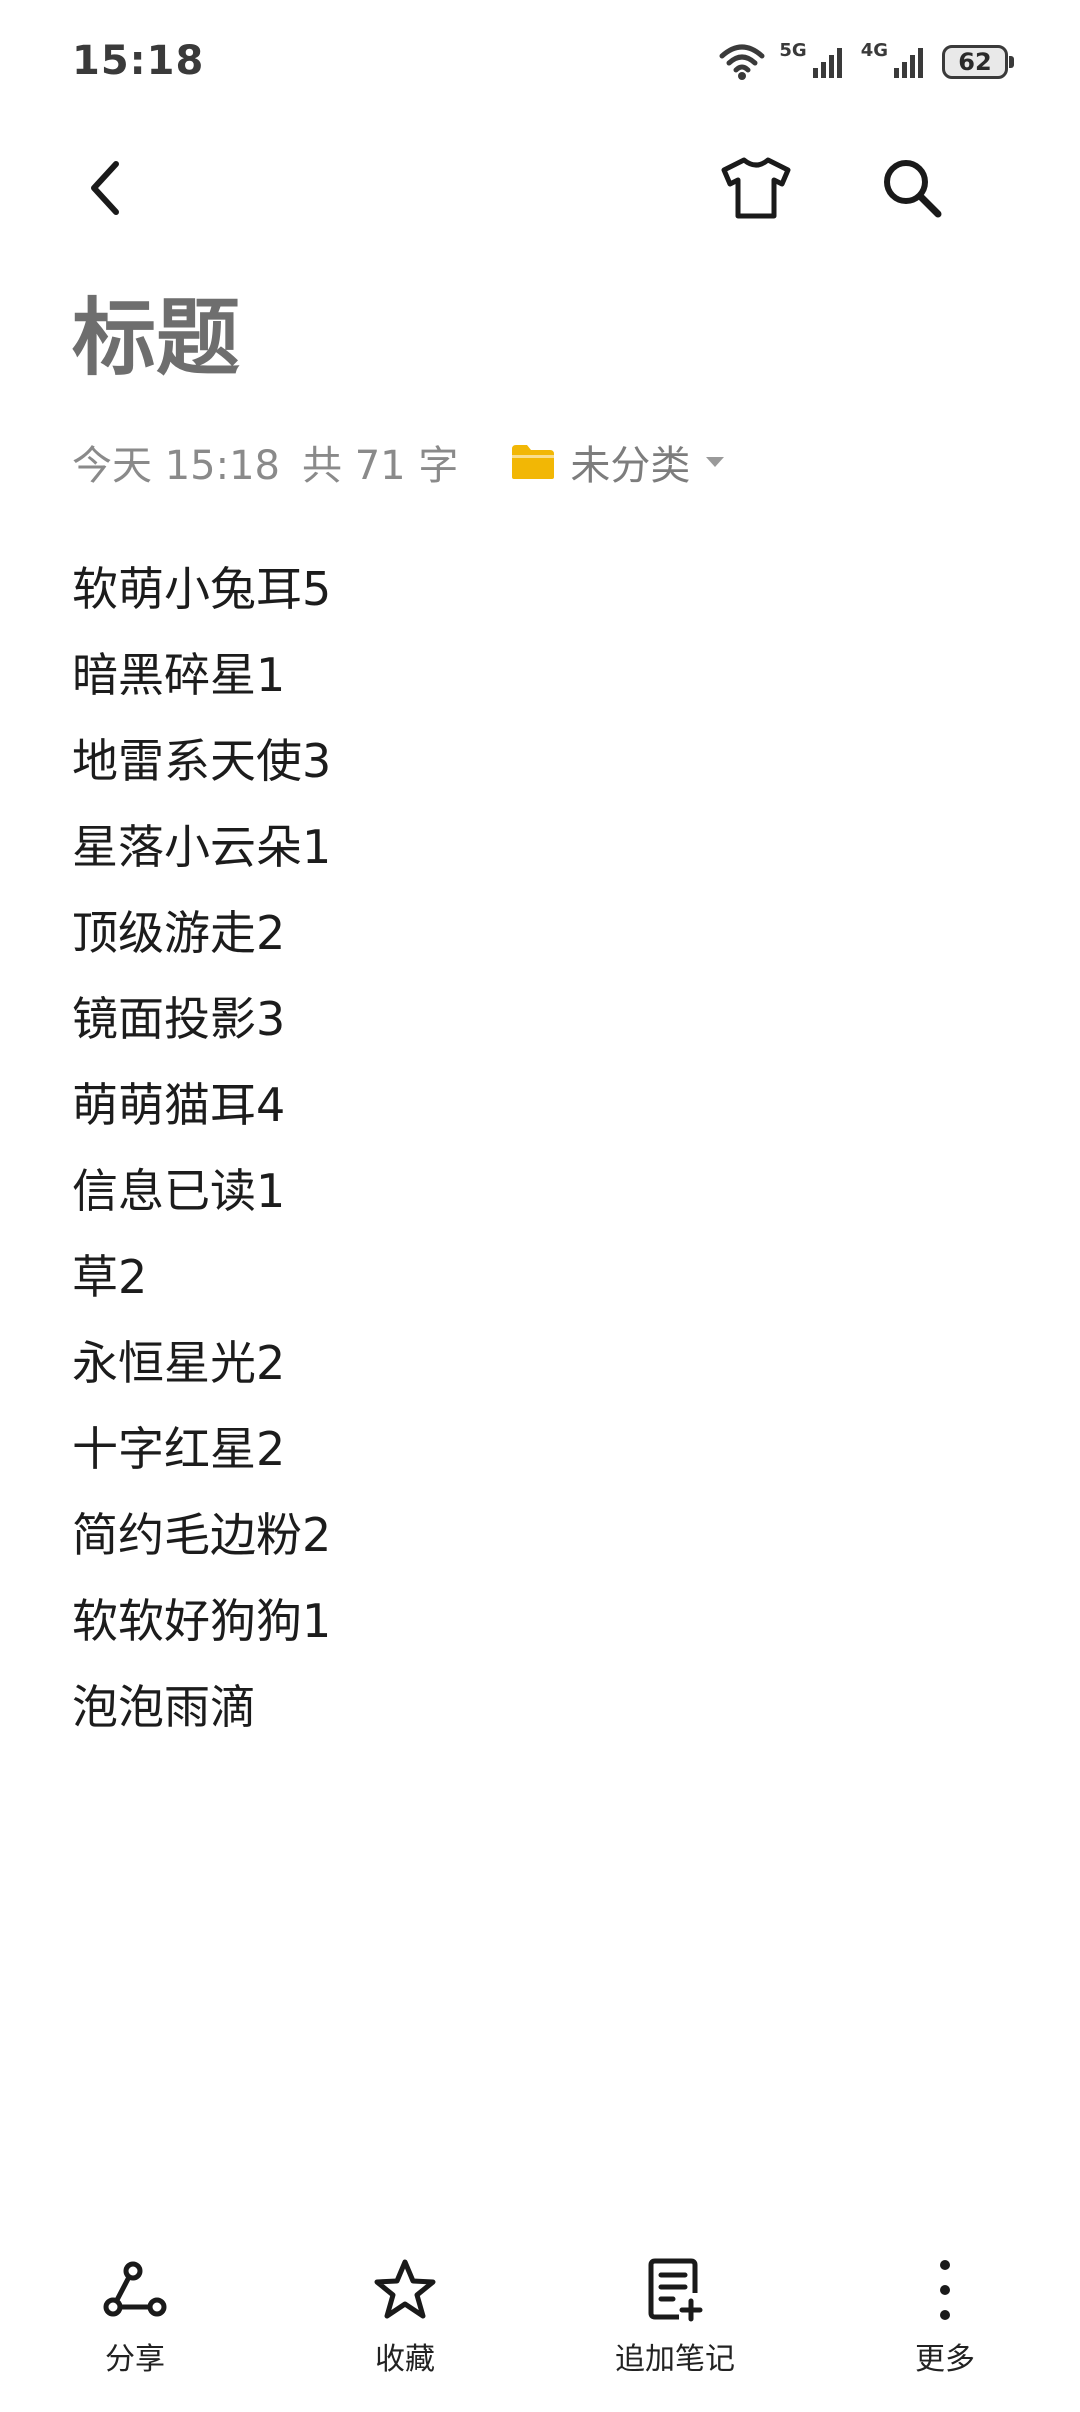  Describe the element at coordinates (135, 2289) in the screenshot. I see `share-icon` at that location.